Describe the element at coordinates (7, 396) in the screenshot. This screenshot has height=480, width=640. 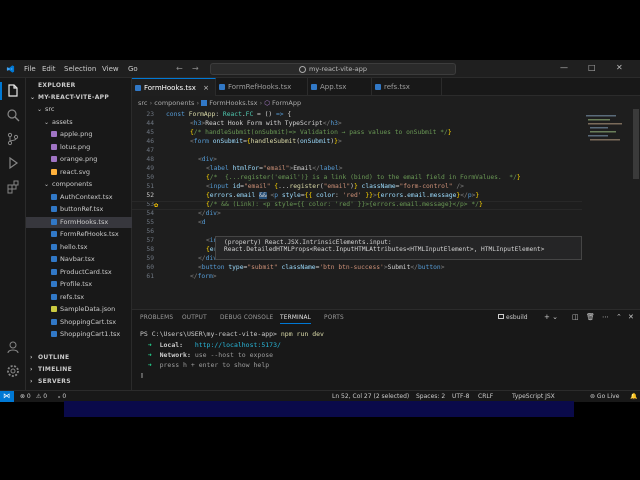
I see `remote-indicator-icon: ⋈` at that location.